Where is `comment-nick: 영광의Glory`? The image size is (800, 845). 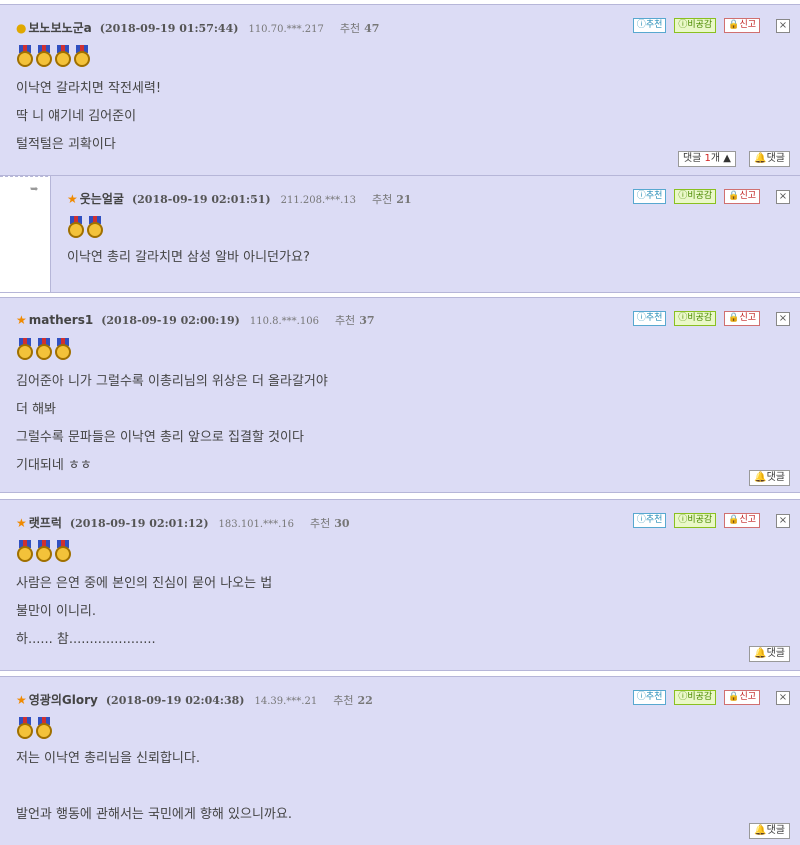
comment-nick: 영광의Glory is located at coordinates (63, 699).